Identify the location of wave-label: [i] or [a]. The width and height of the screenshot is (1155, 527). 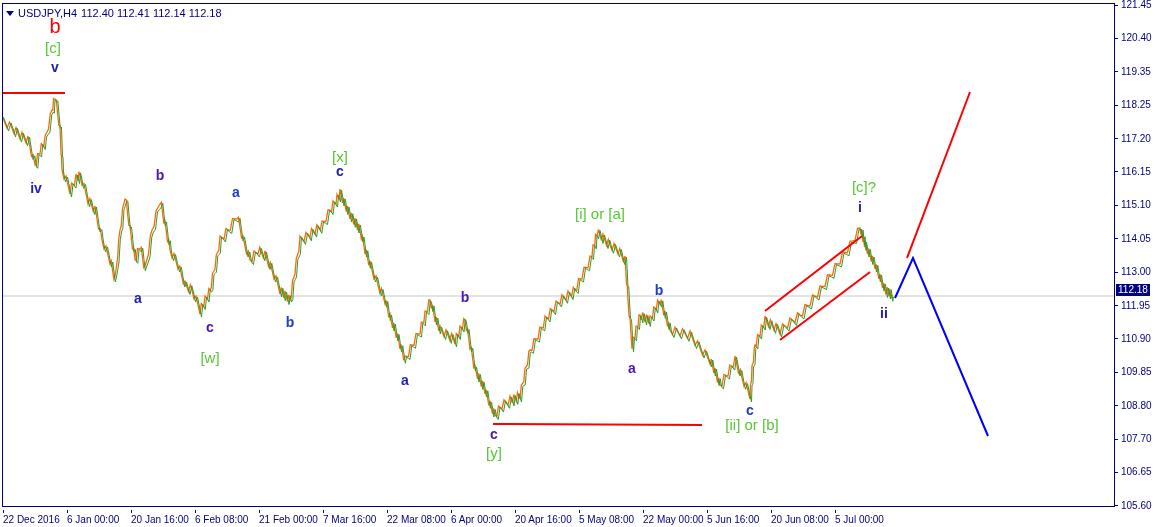
(600, 213).